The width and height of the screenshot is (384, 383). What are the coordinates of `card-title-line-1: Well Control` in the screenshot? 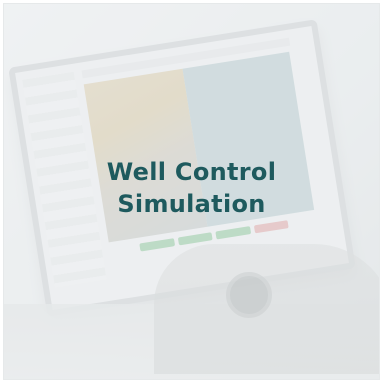 It's located at (191, 172).